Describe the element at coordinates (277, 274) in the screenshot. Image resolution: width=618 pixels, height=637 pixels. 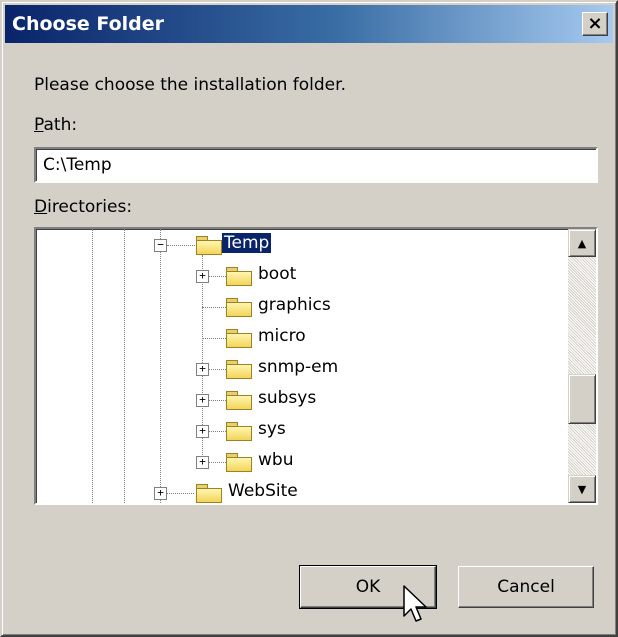
I see `tree-item-boot: boot` at that location.